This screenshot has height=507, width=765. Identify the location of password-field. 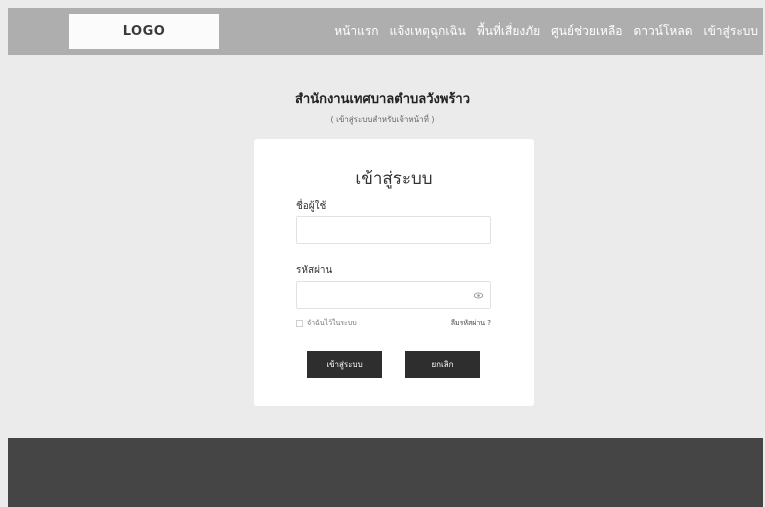
(393, 295).